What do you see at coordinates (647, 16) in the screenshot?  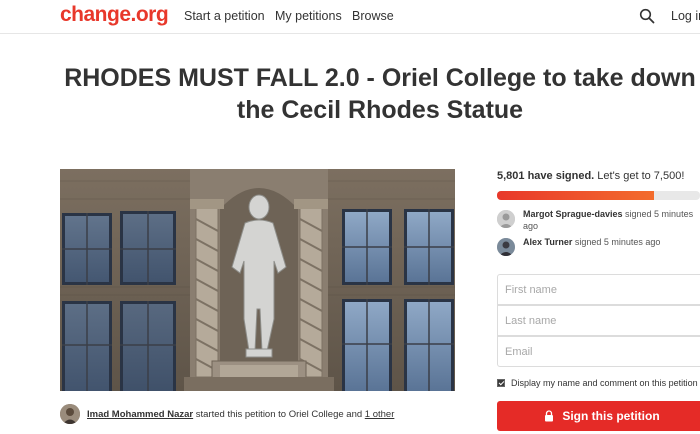 I see `search-icon` at bounding box center [647, 16].